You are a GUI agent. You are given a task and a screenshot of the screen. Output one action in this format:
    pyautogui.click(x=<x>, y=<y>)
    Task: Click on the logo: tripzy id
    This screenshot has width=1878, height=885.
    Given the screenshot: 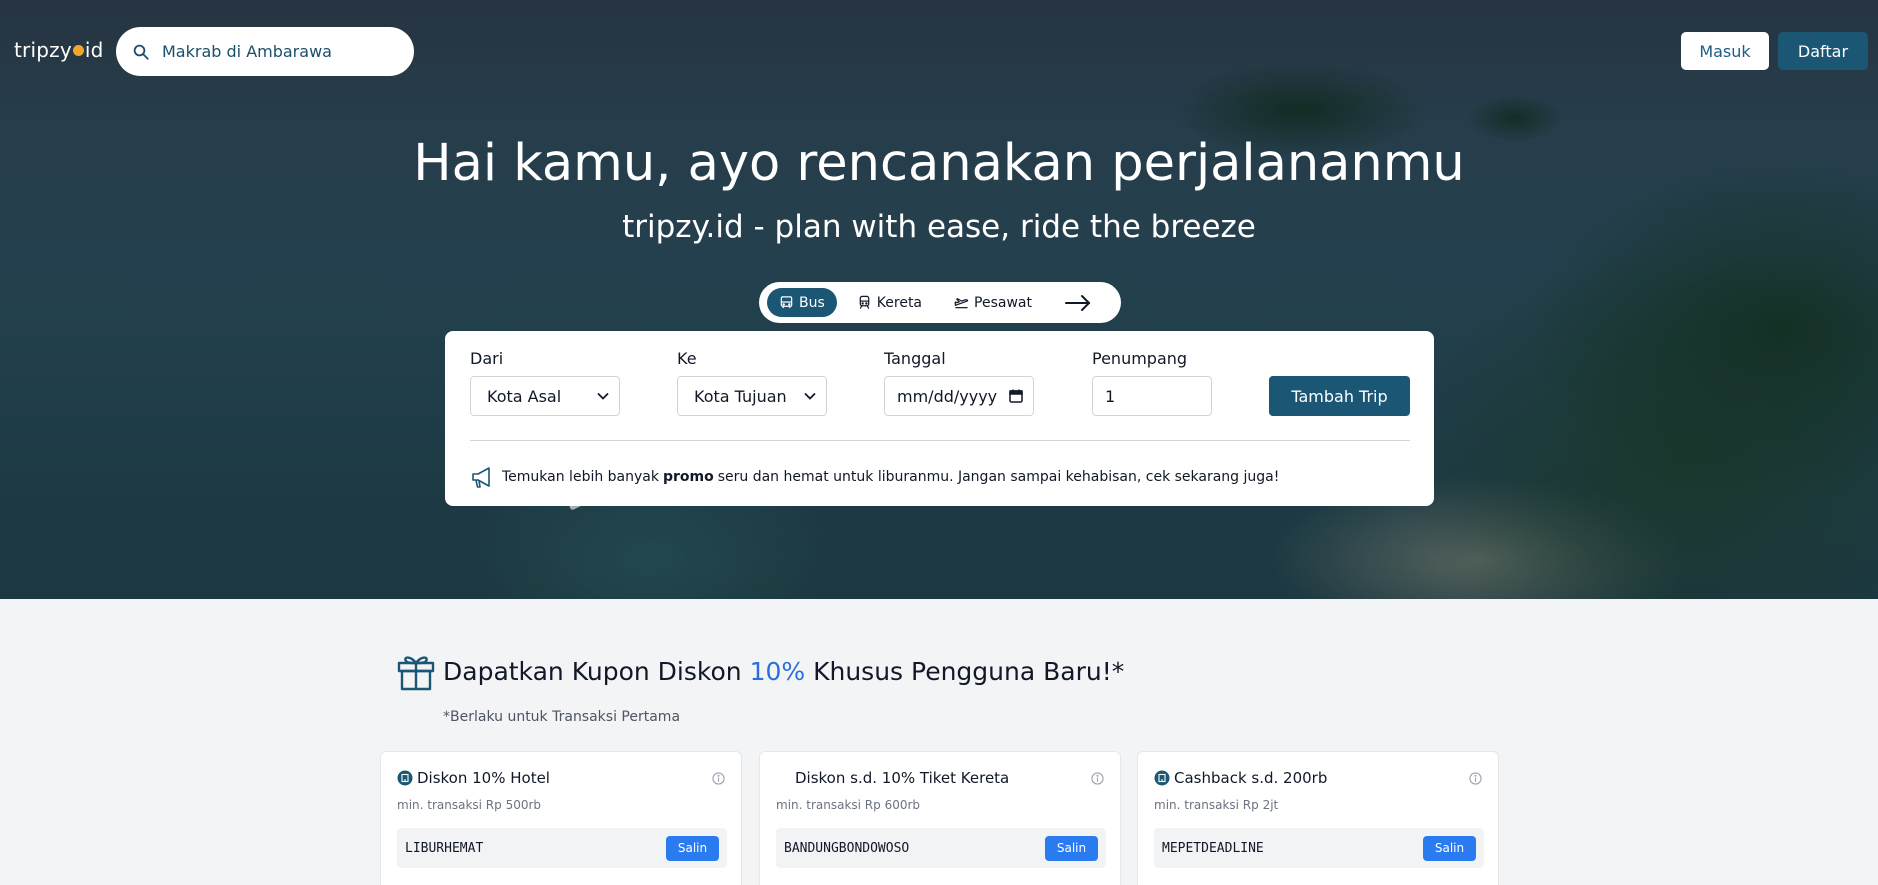 What is the action you would take?
    pyautogui.click(x=59, y=50)
    